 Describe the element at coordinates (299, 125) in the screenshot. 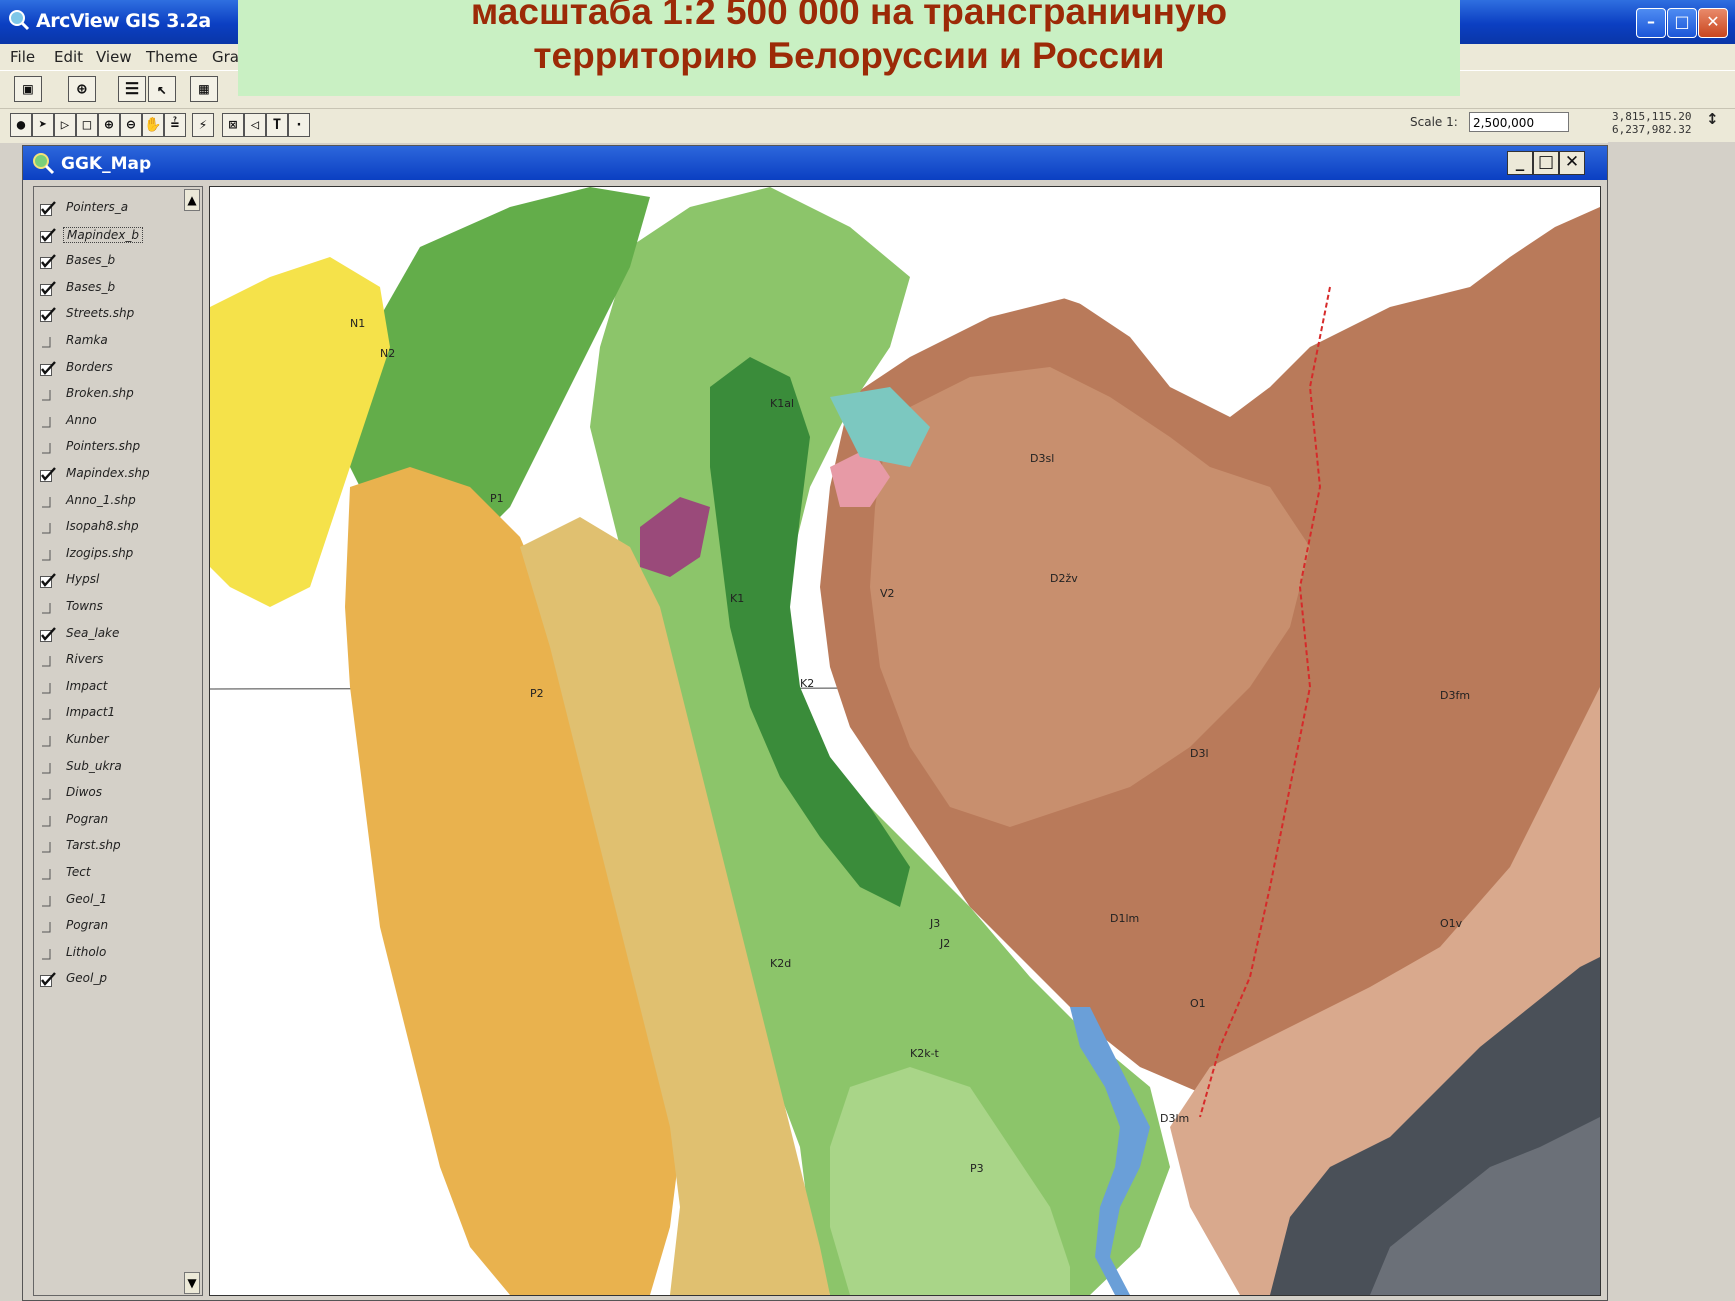

I see `draw-point-icon: ·` at that location.